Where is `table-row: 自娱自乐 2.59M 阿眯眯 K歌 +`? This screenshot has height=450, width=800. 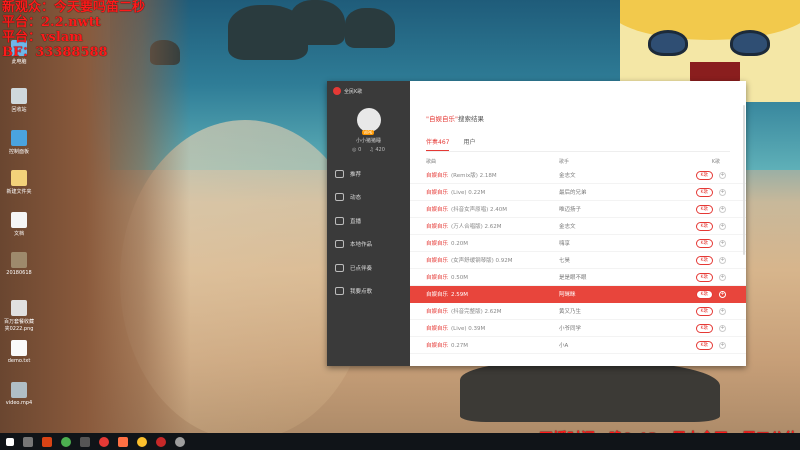 table-row: 自娱自乐 2.59M 阿眯眯 K歌 + is located at coordinates (578, 294).